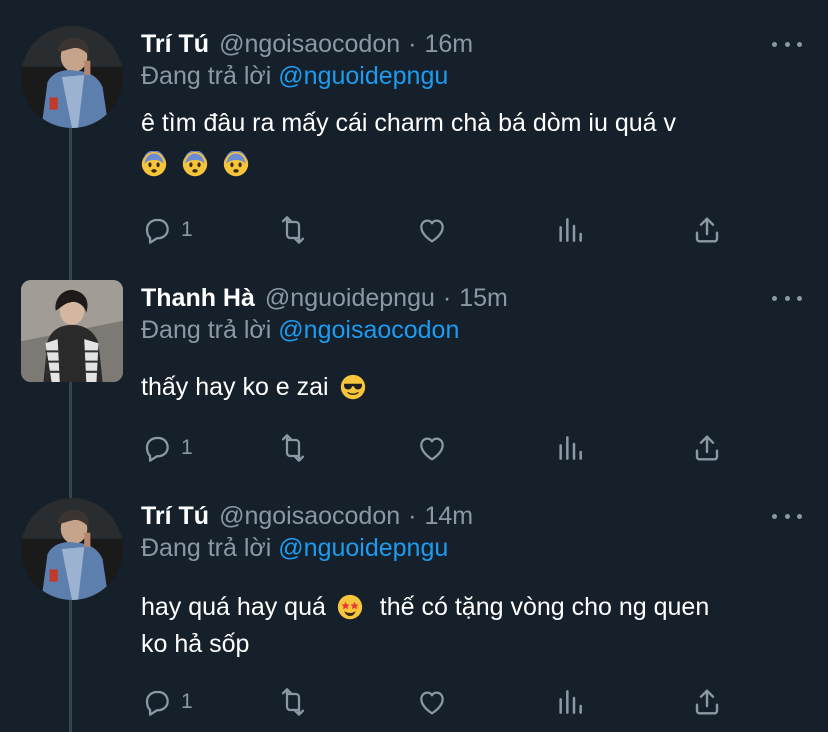 The height and width of the screenshot is (732, 828). Describe the element at coordinates (350, 298) in the screenshot. I see `user-handle: @nguoidepngu` at that location.